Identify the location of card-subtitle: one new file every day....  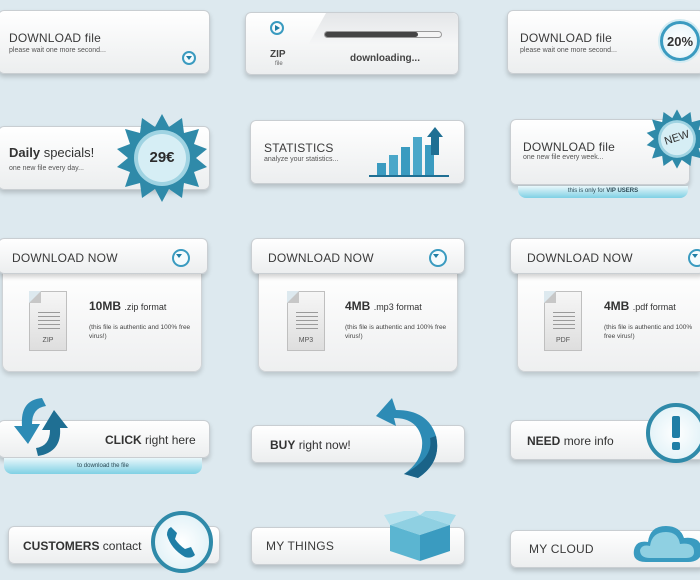
(46, 168).